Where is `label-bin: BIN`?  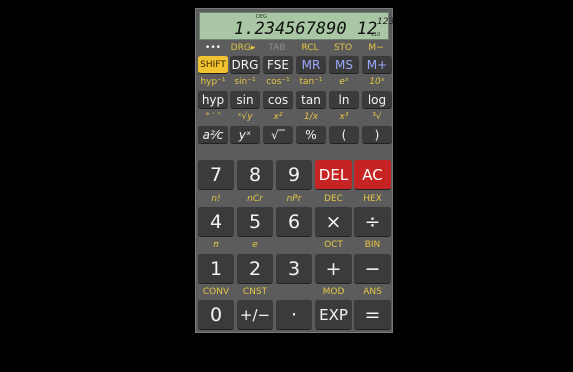
label-bin: BIN is located at coordinates (372, 245).